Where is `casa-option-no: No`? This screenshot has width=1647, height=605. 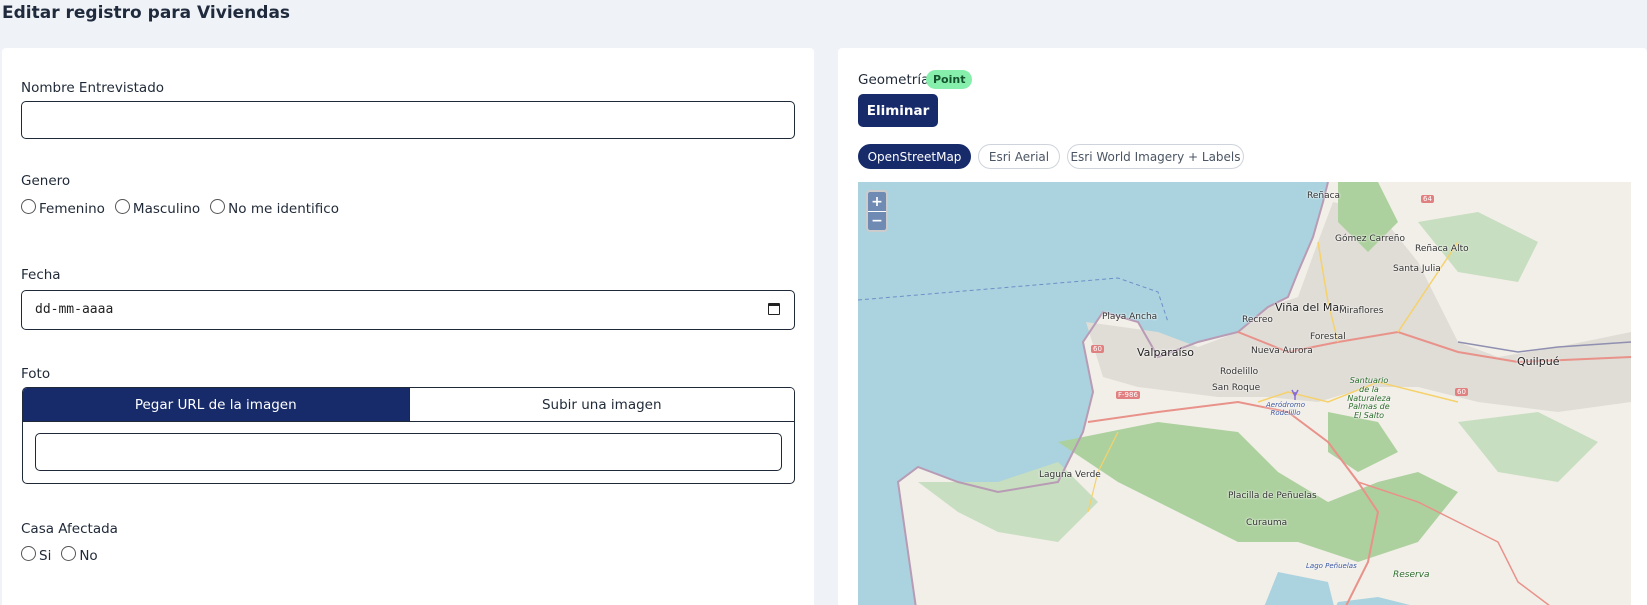 casa-option-no: No is located at coordinates (79, 554).